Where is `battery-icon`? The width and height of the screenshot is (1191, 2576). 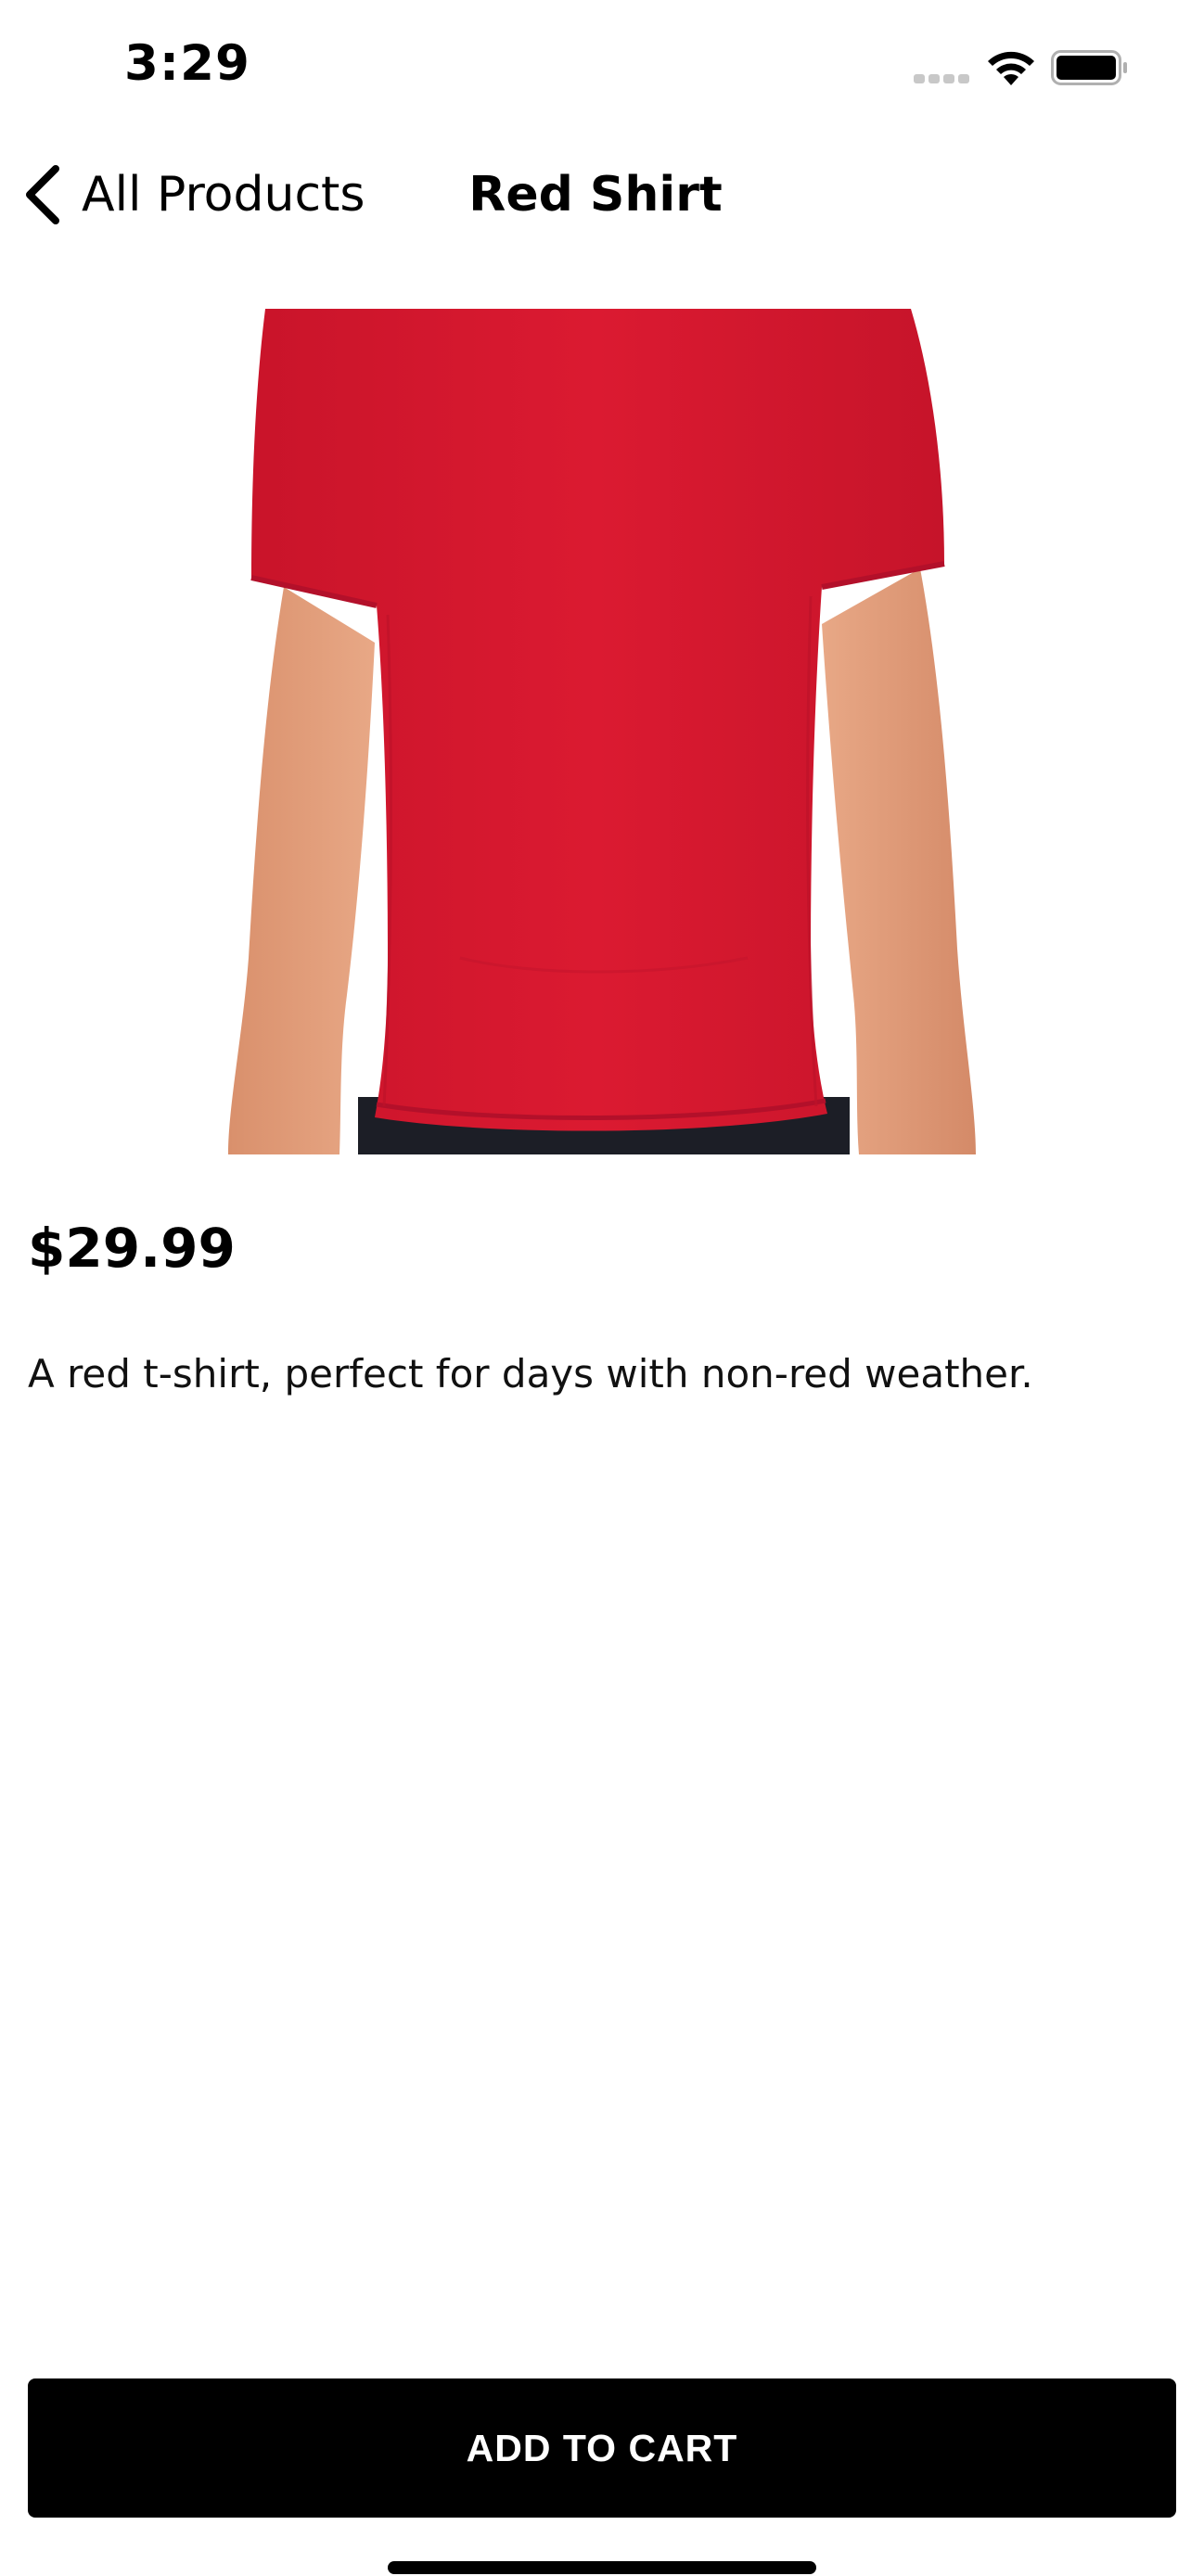 battery-icon is located at coordinates (1089, 67).